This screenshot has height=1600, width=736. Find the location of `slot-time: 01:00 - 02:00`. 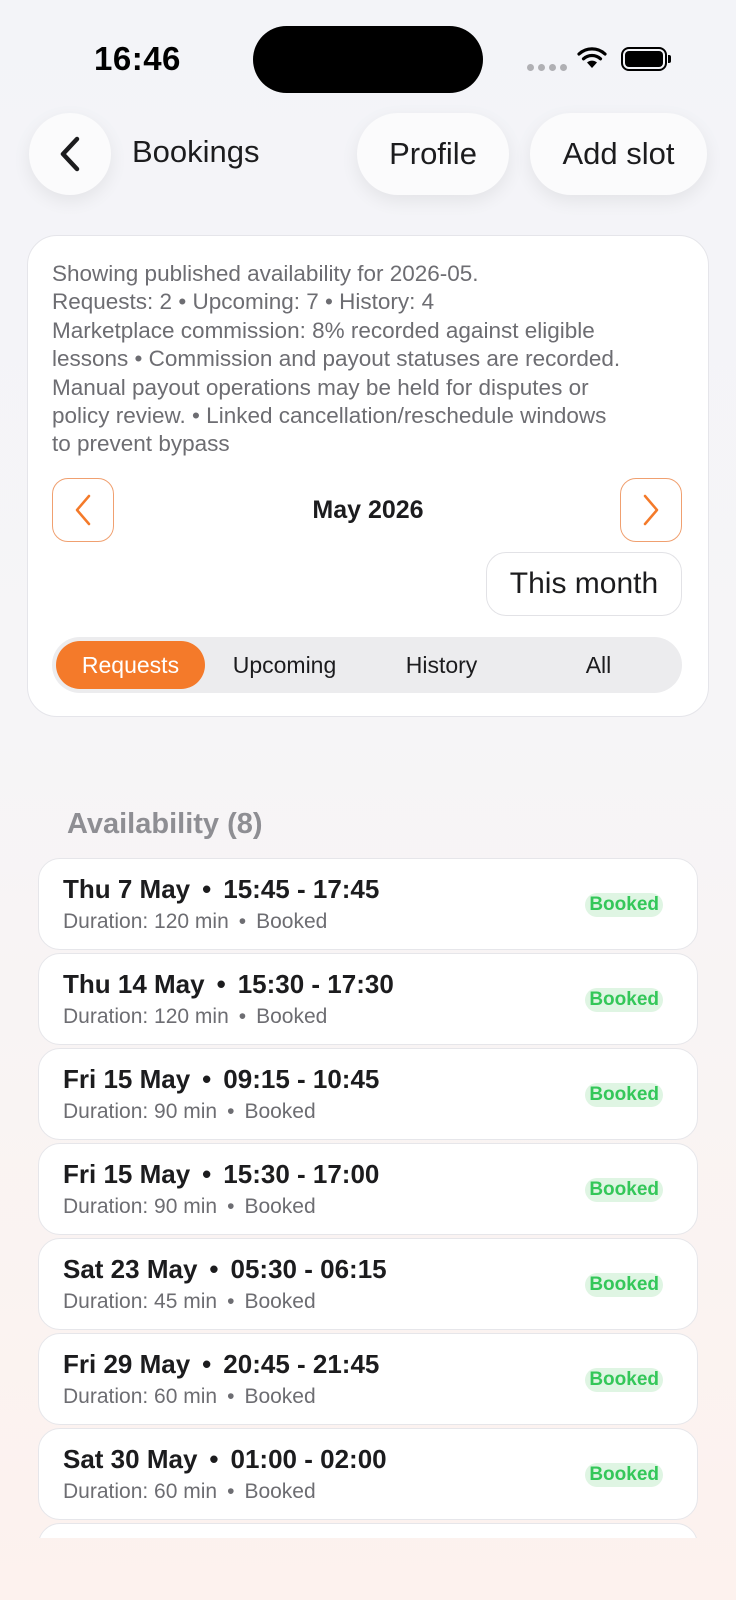

slot-time: 01:00 - 02:00 is located at coordinates (308, 1459).